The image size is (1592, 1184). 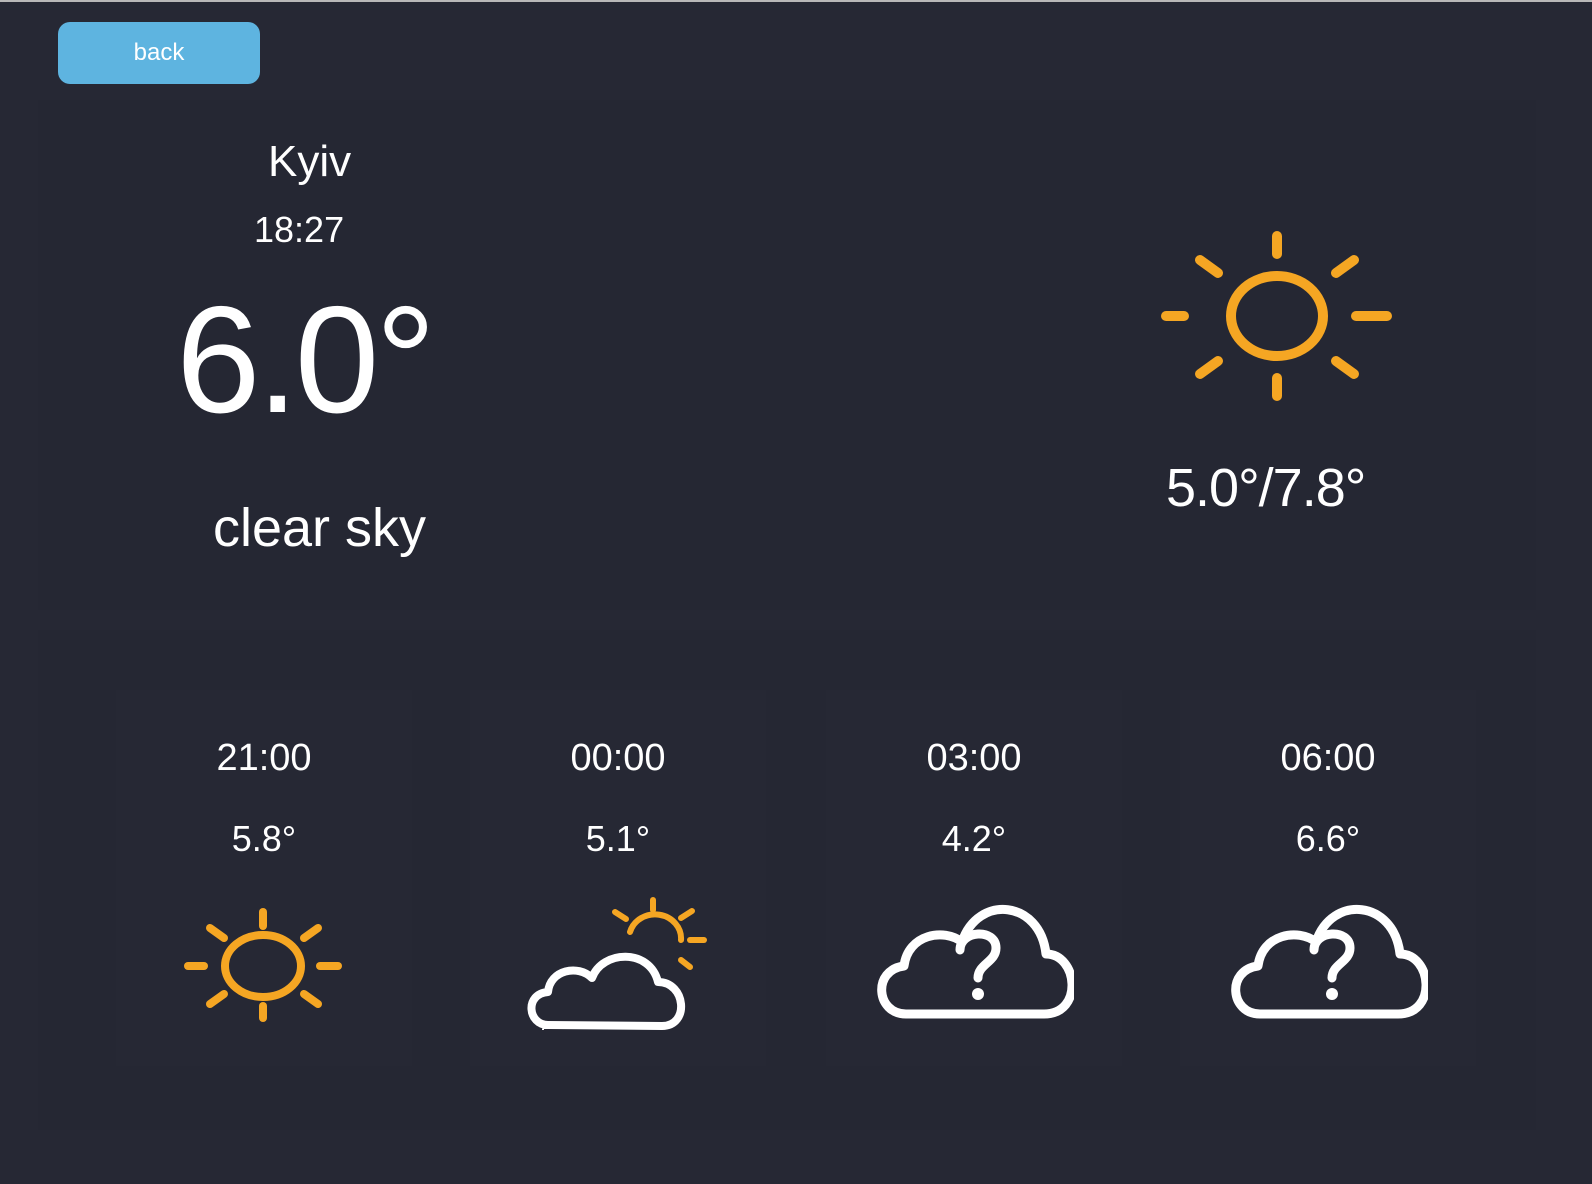 What do you see at coordinates (1328, 838) in the screenshot?
I see `forecast-temperature: 6.6°` at bounding box center [1328, 838].